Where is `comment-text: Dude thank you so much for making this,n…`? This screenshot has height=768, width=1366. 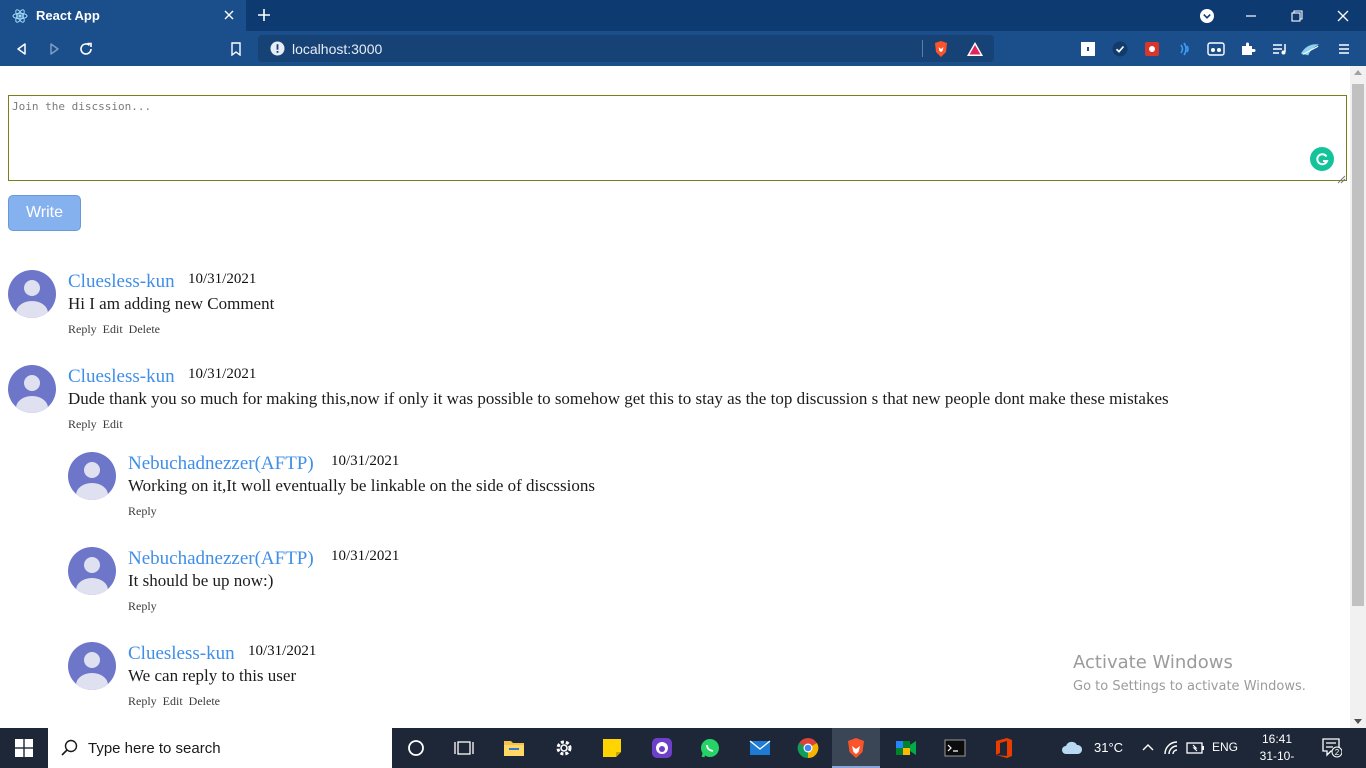
comment-text: Dude thank you so much for making this,n… is located at coordinates (618, 398).